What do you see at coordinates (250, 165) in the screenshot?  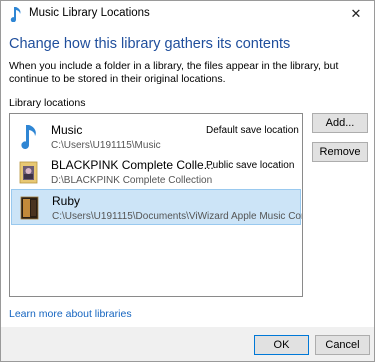 I see `location-status: Public save location` at bounding box center [250, 165].